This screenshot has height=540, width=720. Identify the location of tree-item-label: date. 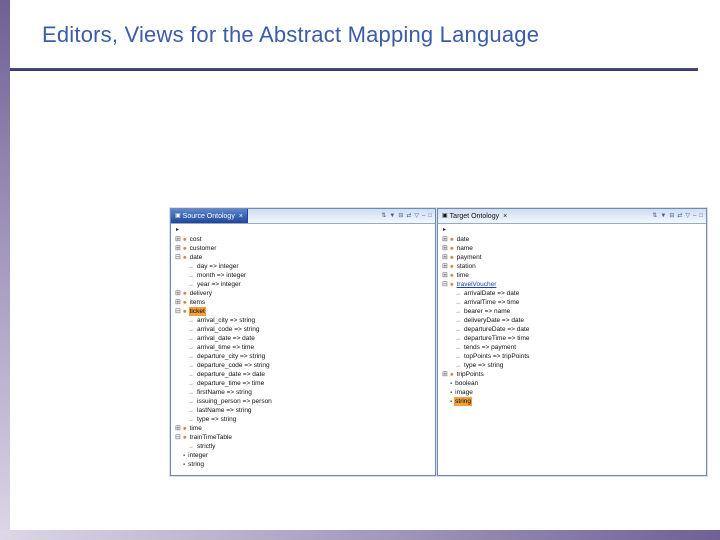
(463, 239).